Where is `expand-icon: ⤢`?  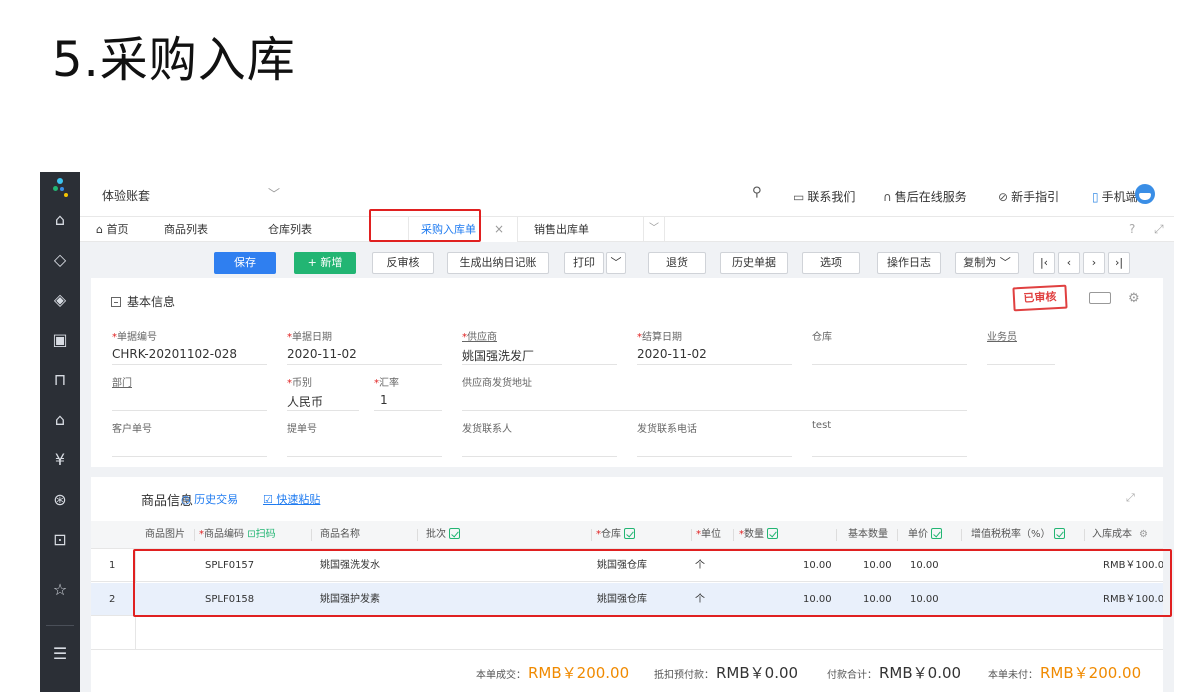 expand-icon: ⤢ is located at coordinates (1130, 498).